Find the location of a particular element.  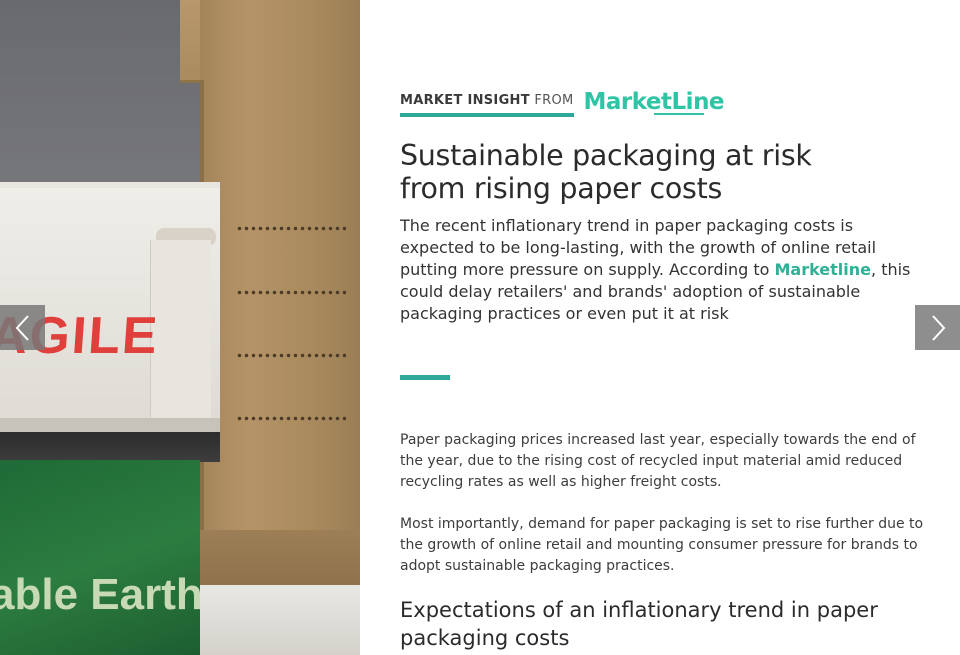

carousel-prev-button is located at coordinates (22, 327).